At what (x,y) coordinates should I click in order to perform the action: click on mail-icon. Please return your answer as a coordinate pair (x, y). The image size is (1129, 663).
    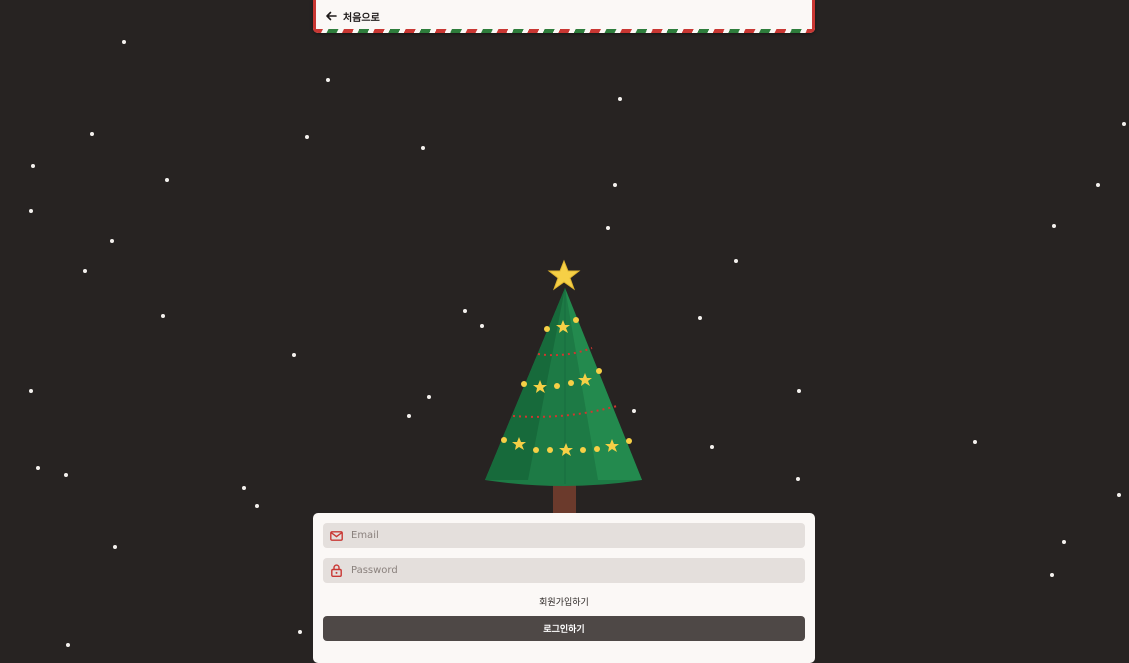
    Looking at the image, I should click on (336, 536).